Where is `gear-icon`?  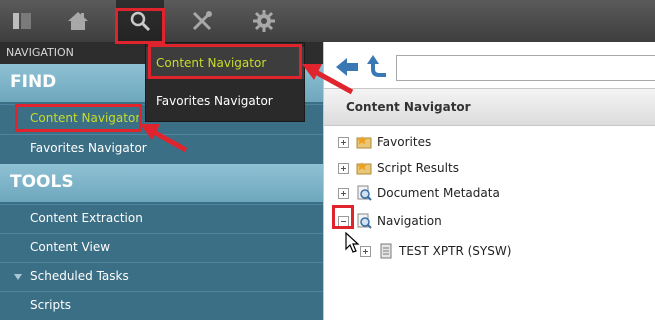 gear-icon is located at coordinates (264, 21).